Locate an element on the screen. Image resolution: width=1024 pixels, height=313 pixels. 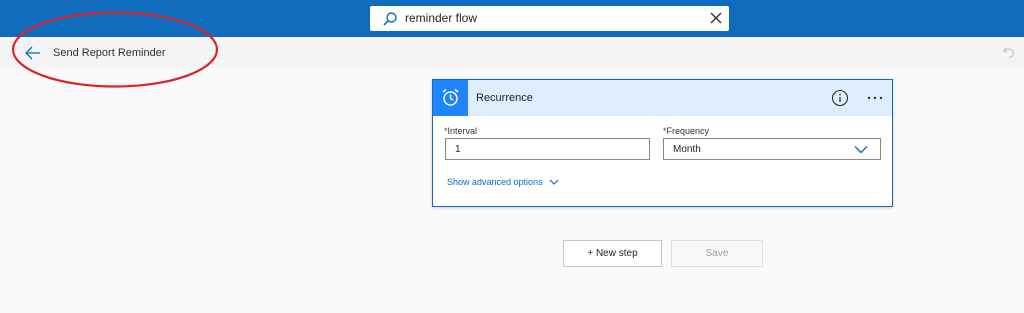
show-advanced-options-text: Show advanced options is located at coordinates (495, 182).